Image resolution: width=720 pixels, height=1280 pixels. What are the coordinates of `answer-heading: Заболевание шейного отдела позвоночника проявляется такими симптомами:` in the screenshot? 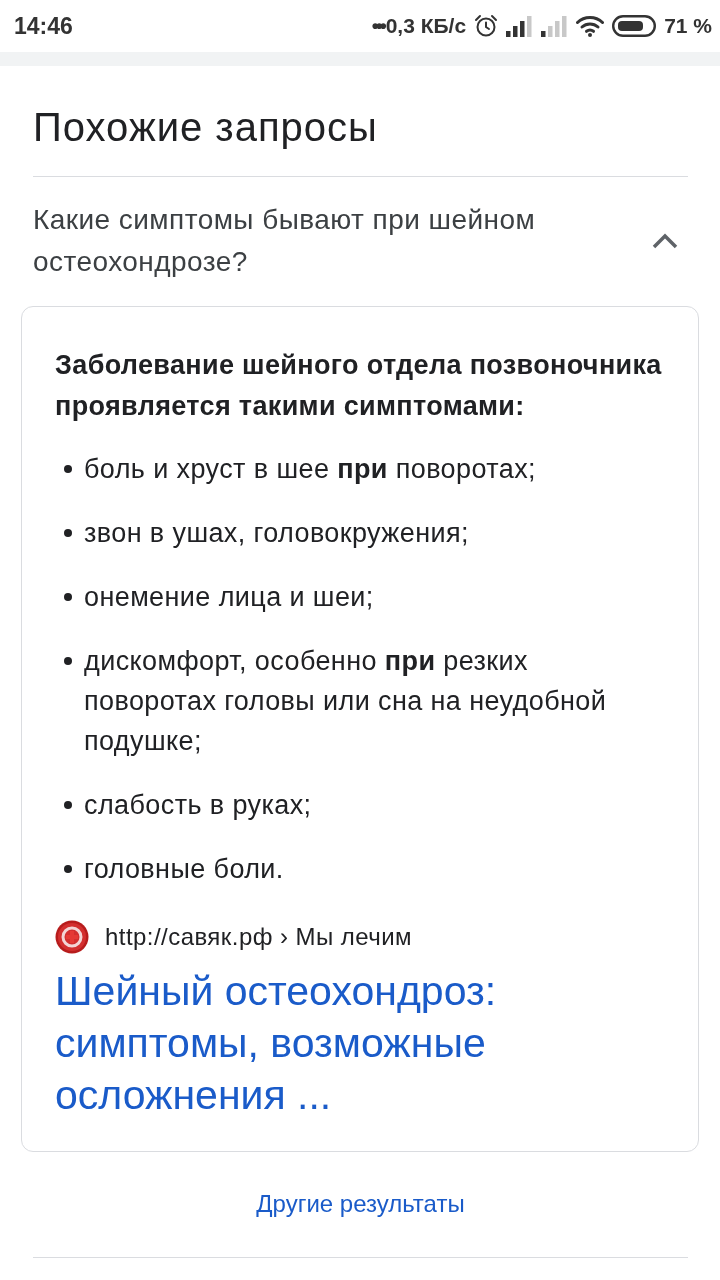 It's located at (359, 386).